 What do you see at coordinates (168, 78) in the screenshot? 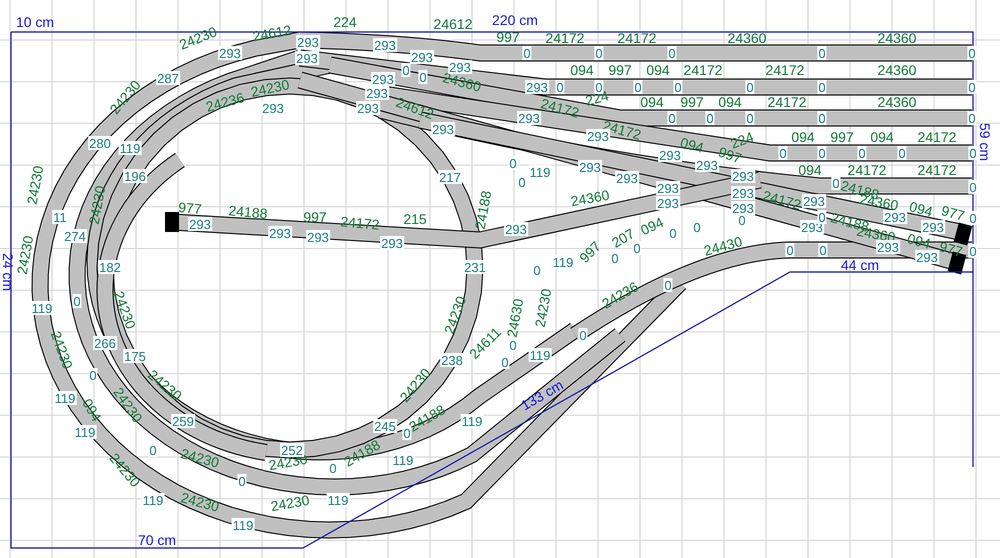
I see `height-label: 287` at bounding box center [168, 78].